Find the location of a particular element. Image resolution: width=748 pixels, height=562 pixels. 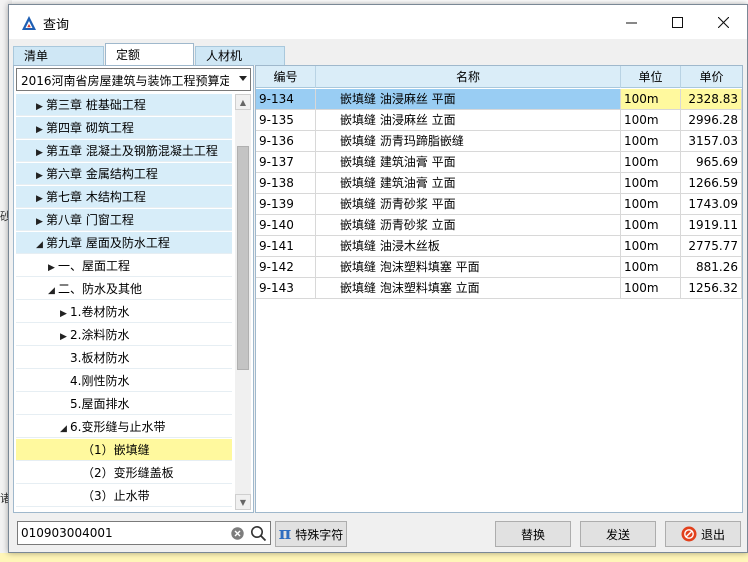

tree-item: ◢ 6.变形缝与止水带 is located at coordinates (124, 427).